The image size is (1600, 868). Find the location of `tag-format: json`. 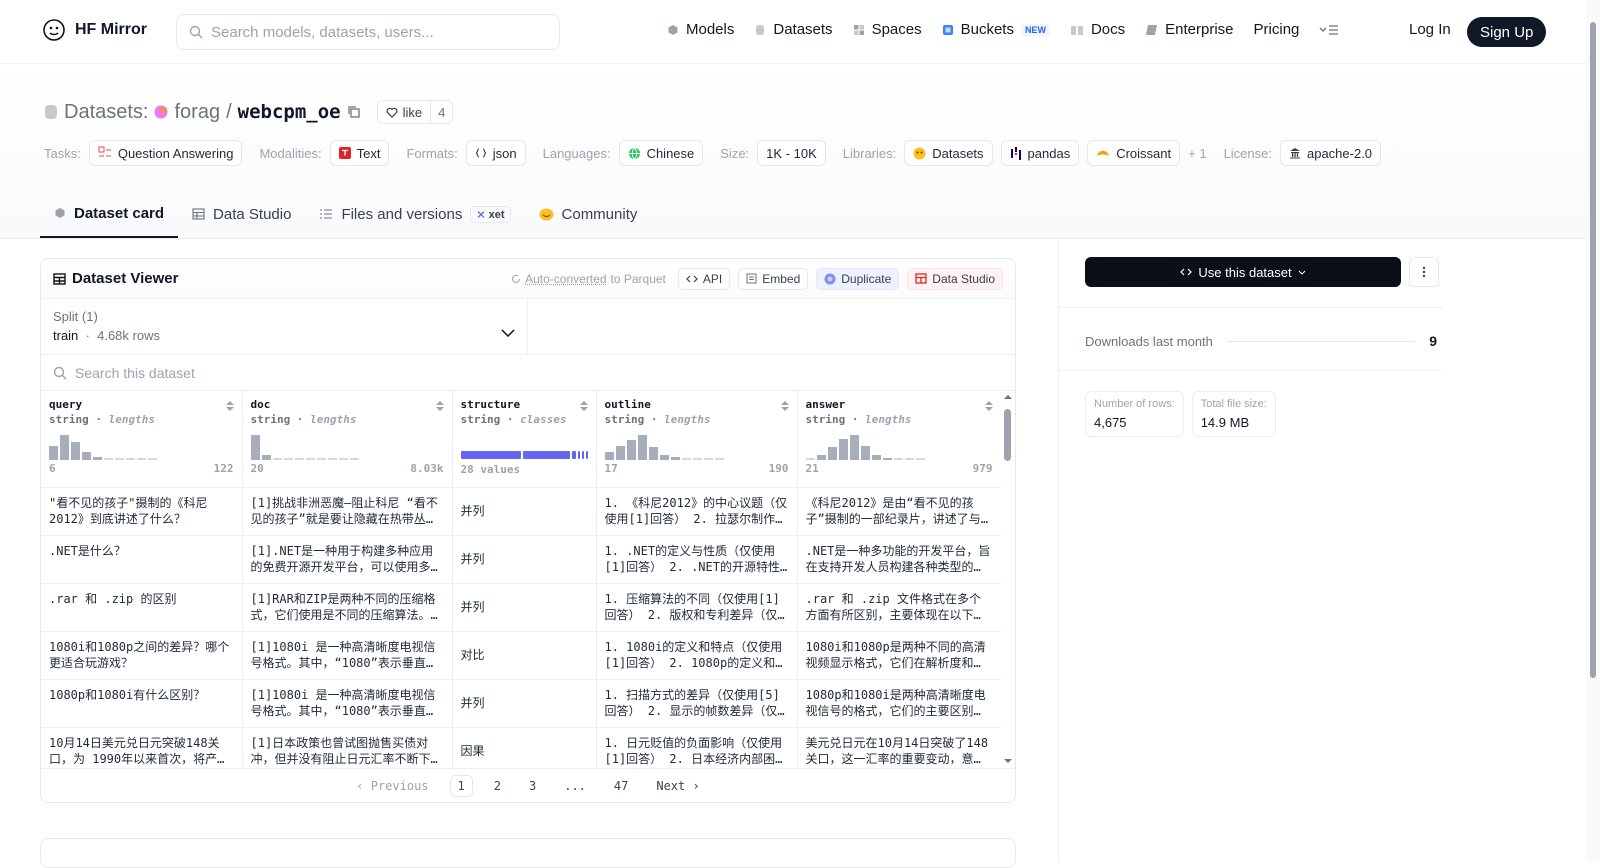

tag-format: json is located at coordinates (496, 153).